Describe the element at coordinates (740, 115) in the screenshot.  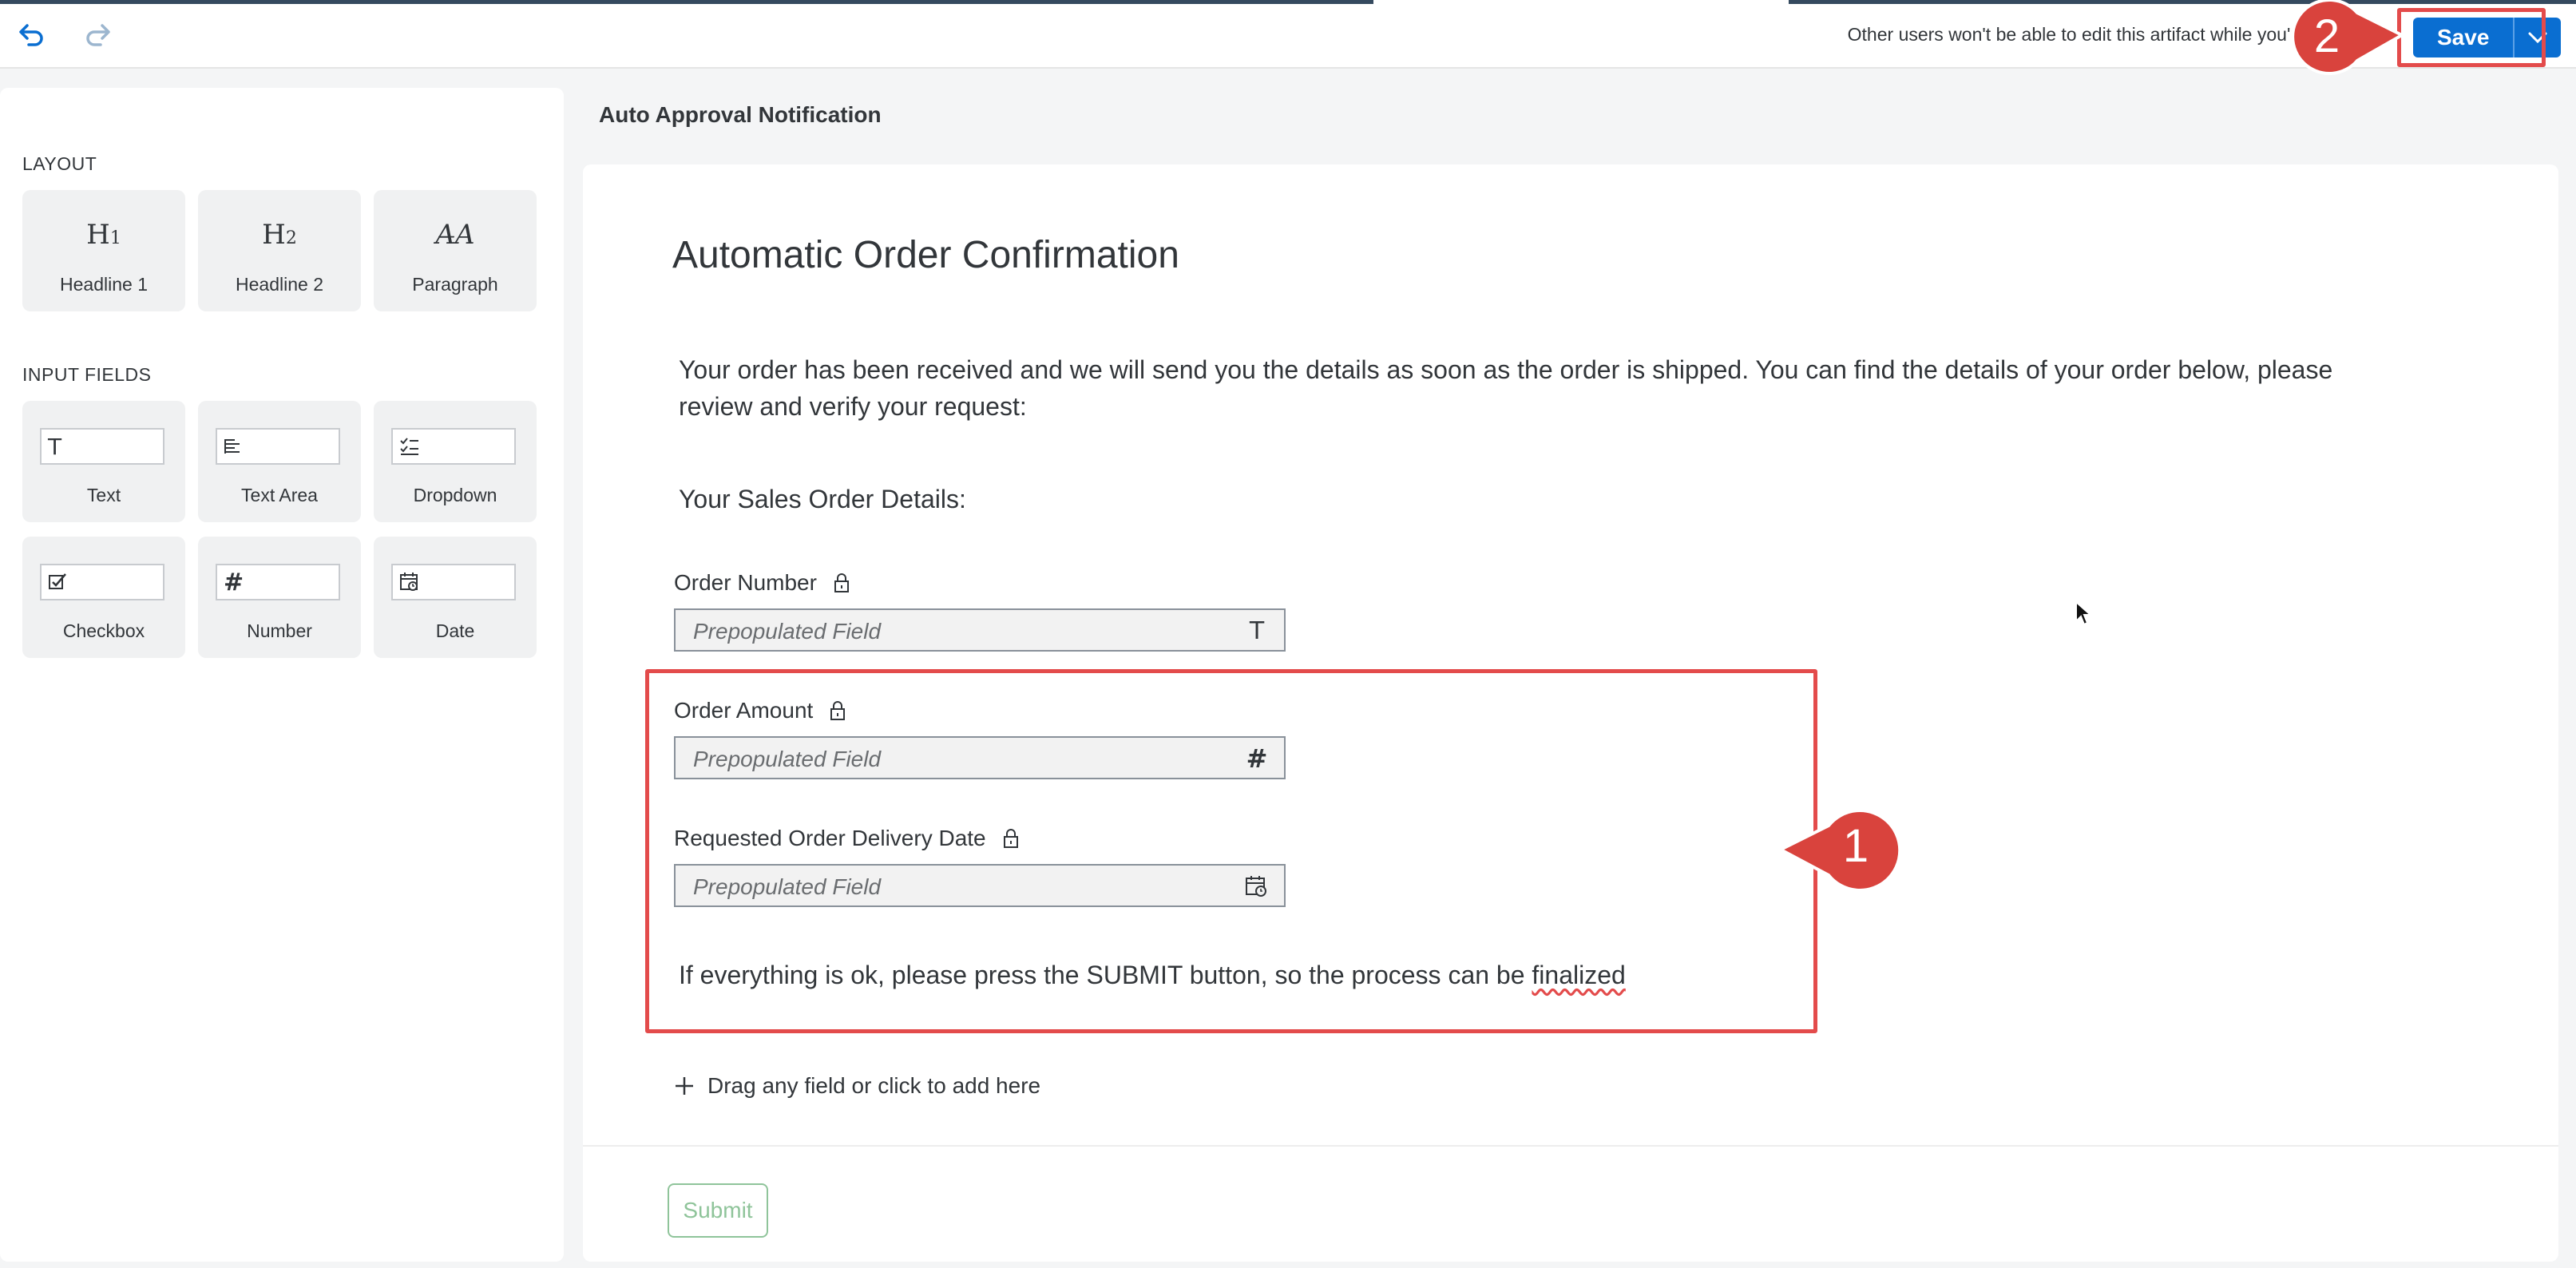
I see `artifact-name: Auto Approval Notification` at that location.